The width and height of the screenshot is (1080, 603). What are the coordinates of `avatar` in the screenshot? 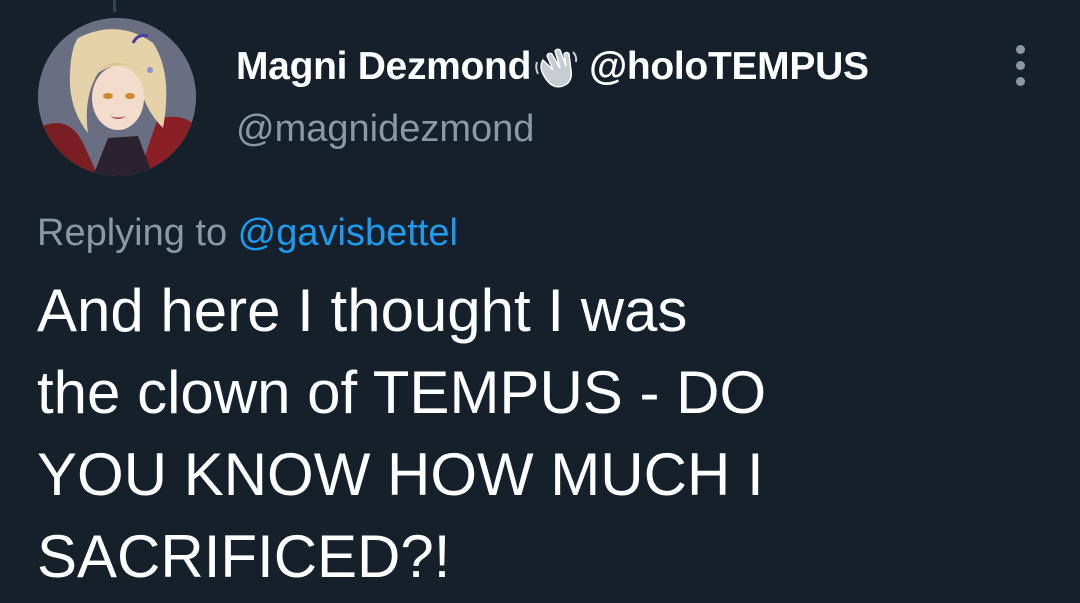 It's located at (117, 97).